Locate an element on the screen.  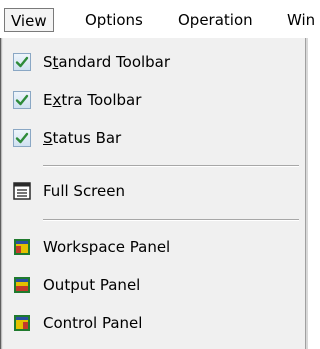
menu-item-label: Status Bar is located at coordinates (82, 138).